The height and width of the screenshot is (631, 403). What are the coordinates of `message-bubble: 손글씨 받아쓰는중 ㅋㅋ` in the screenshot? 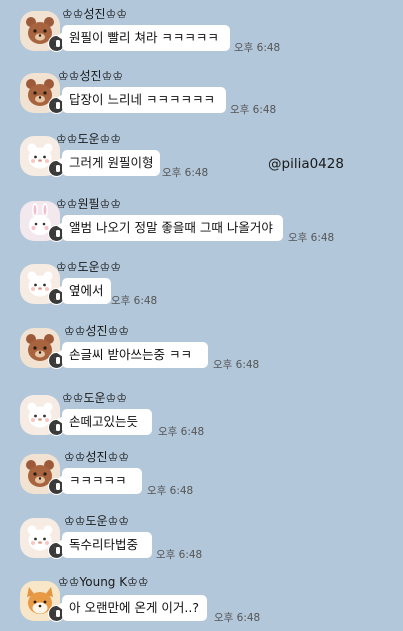 It's located at (132, 355).